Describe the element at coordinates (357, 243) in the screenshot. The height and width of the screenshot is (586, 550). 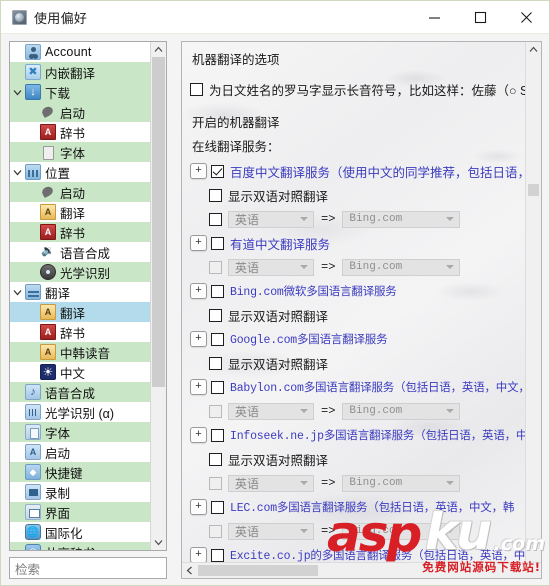
I see `service-row: + 有道中文翻译服务` at that location.